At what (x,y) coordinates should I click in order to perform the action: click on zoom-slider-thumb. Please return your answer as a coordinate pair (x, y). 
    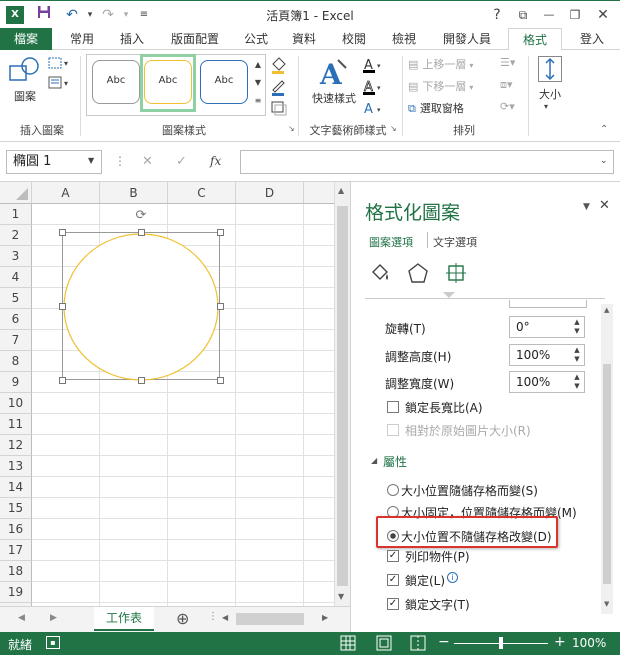
    Looking at the image, I should click on (501, 643).